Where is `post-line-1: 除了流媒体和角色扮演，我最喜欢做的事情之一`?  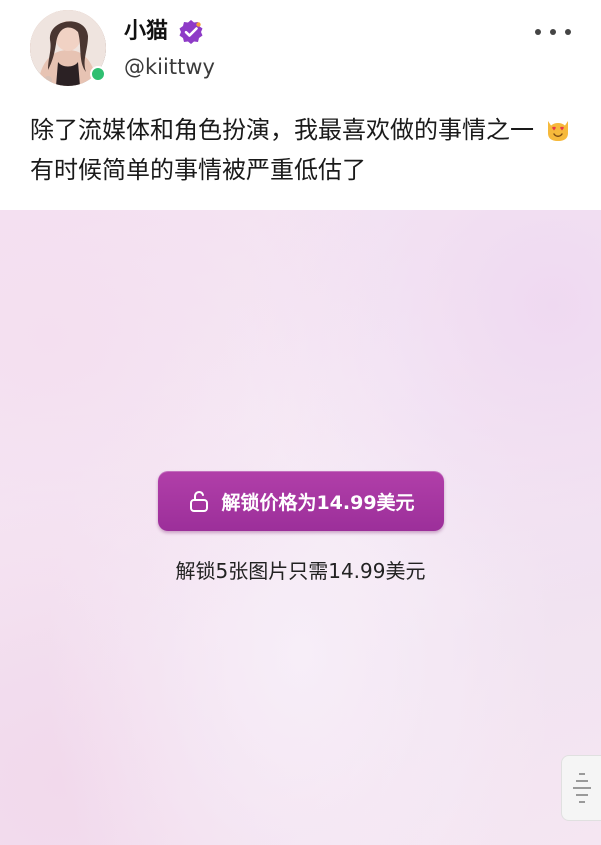
post-line-1: 除了流媒体和角色扮演，我最喜欢做的事情之一 is located at coordinates (310, 130).